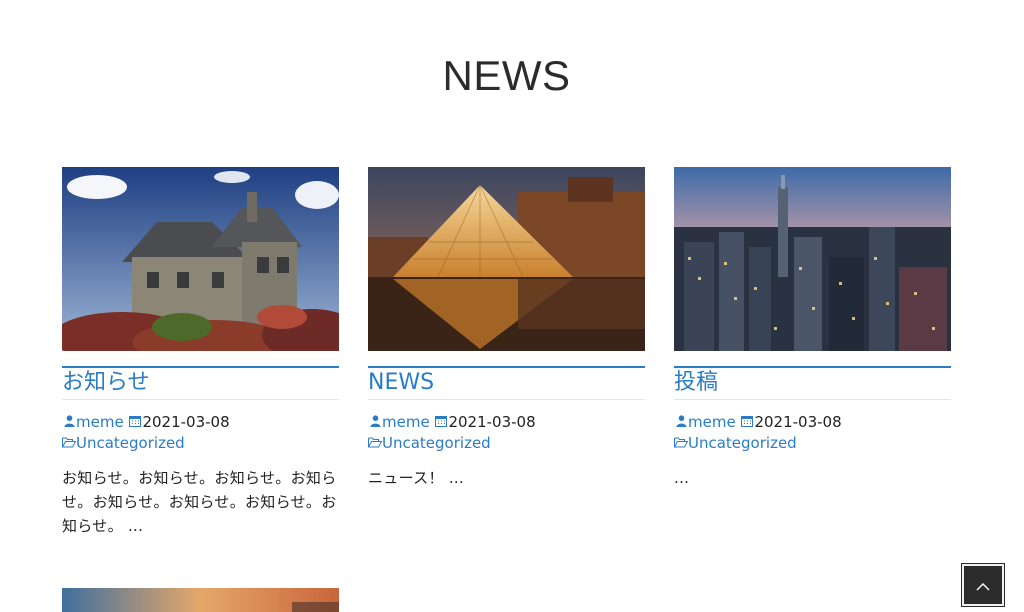  Describe the element at coordinates (506, 383) in the screenshot. I see `post-title-link: NEWS` at that location.